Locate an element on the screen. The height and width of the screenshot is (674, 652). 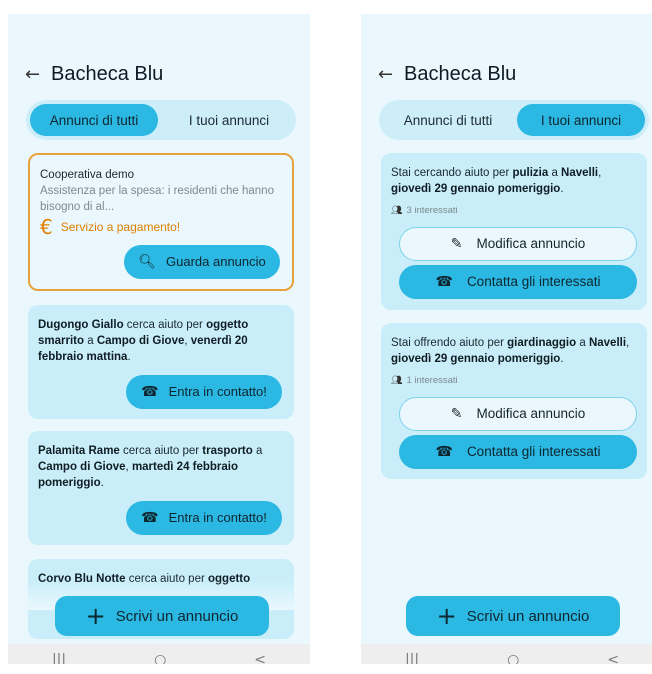
ad-category: pulizia is located at coordinates (530, 173).